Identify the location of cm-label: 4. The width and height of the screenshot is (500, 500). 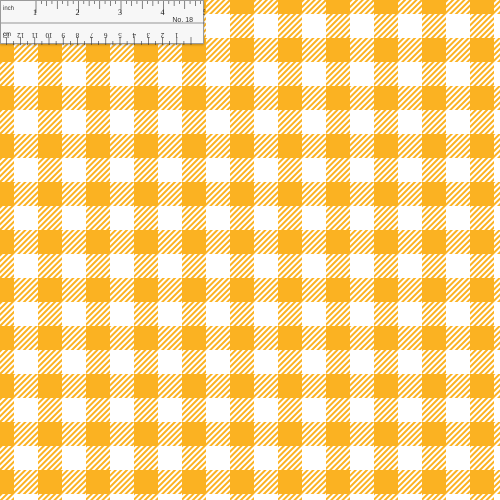
(134, 35).